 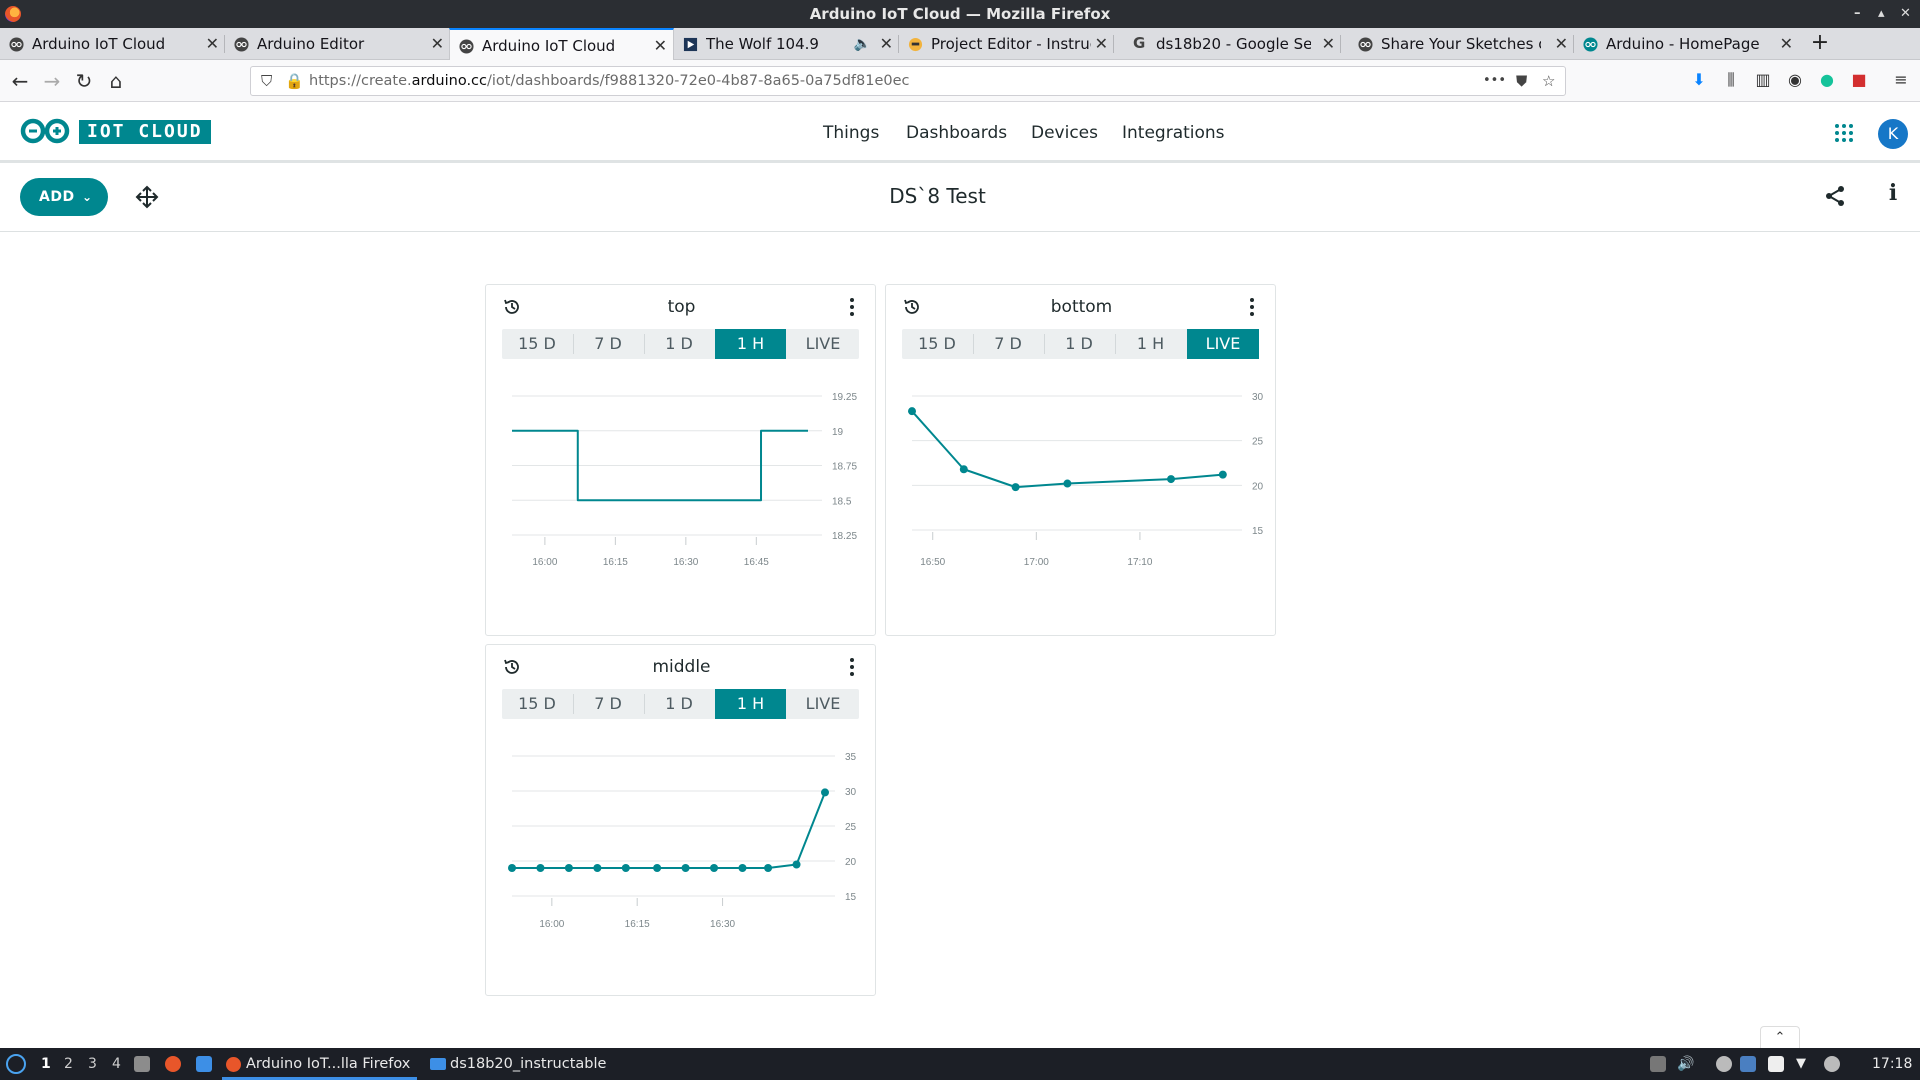 I want to click on menu-icon: ≡, so click(x=1901, y=80).